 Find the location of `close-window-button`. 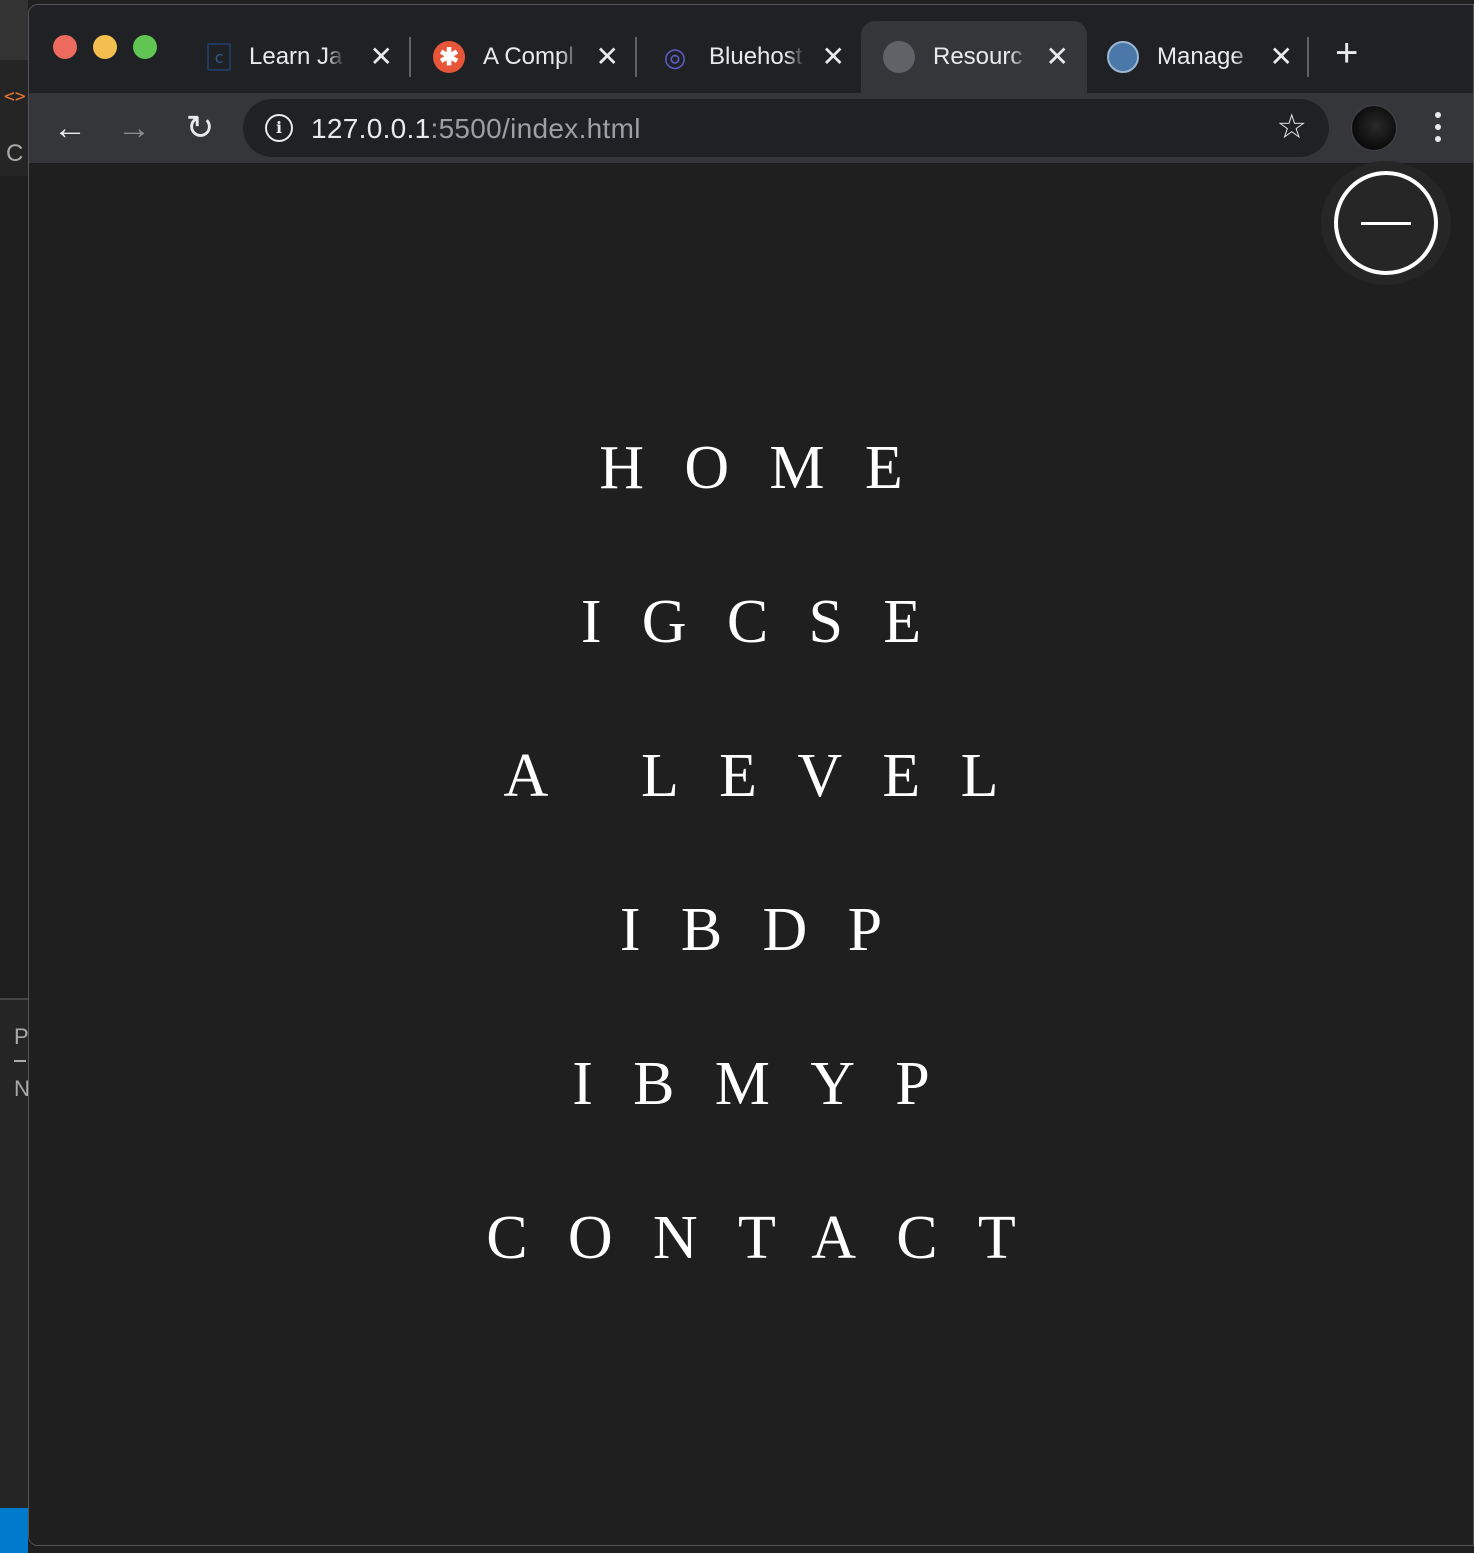

close-window-button is located at coordinates (65, 47).